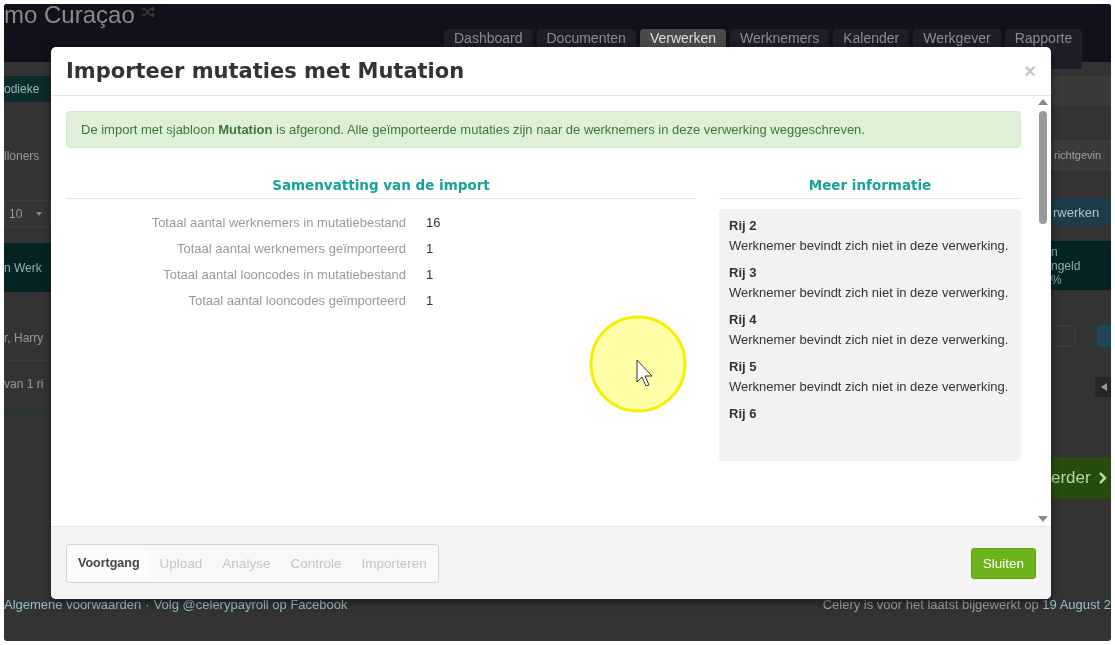 The height and width of the screenshot is (645, 1115). I want to click on label-text: lloners, so click(22, 156).